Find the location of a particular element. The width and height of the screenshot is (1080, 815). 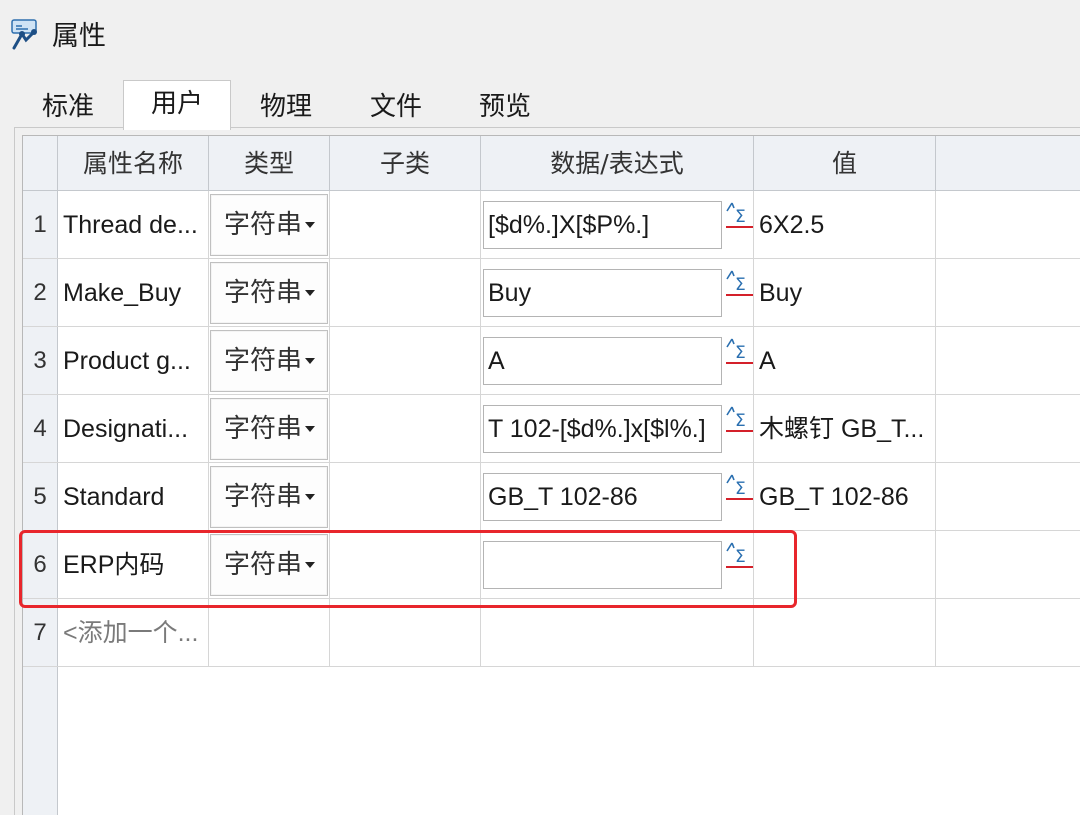

attribute-name-cell: Make_Buy is located at coordinates (133, 292).